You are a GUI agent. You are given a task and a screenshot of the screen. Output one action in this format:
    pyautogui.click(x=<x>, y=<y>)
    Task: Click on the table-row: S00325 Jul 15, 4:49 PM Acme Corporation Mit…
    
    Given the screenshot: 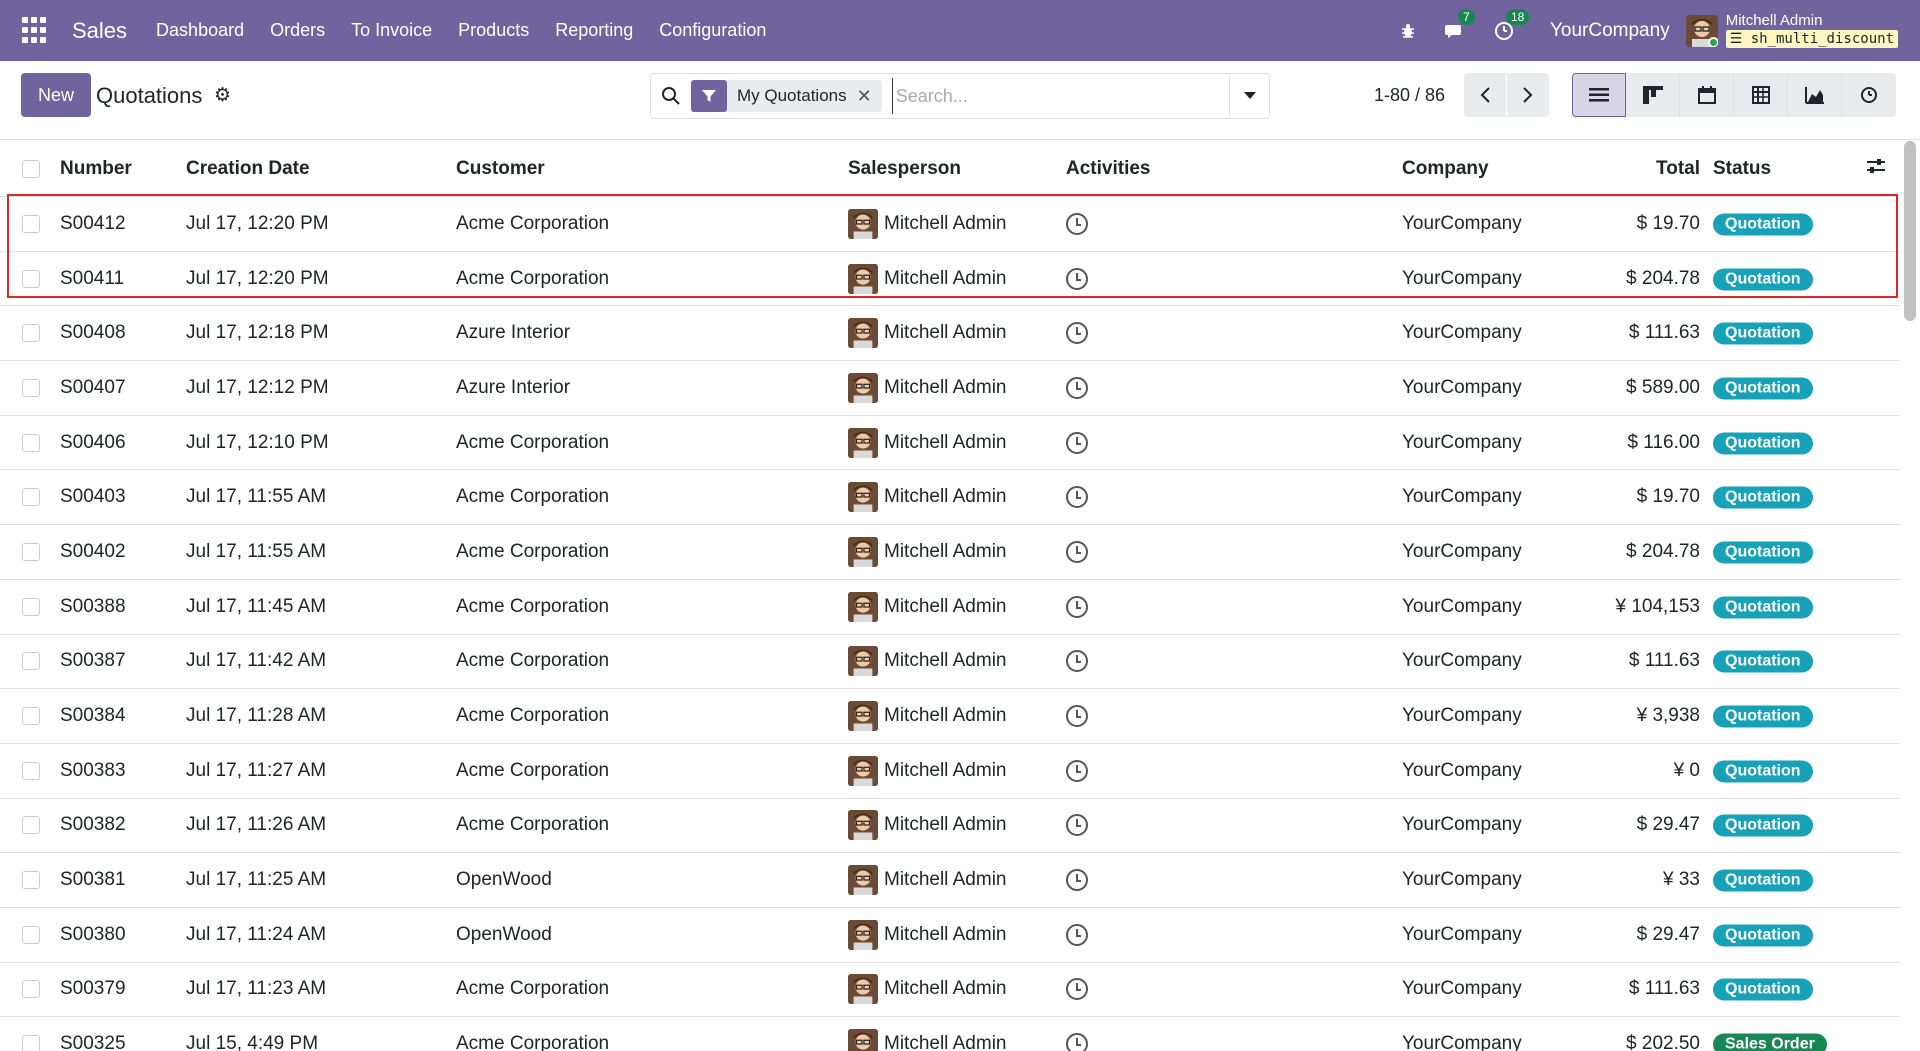 What is the action you would take?
    pyautogui.click(x=950, y=1034)
    